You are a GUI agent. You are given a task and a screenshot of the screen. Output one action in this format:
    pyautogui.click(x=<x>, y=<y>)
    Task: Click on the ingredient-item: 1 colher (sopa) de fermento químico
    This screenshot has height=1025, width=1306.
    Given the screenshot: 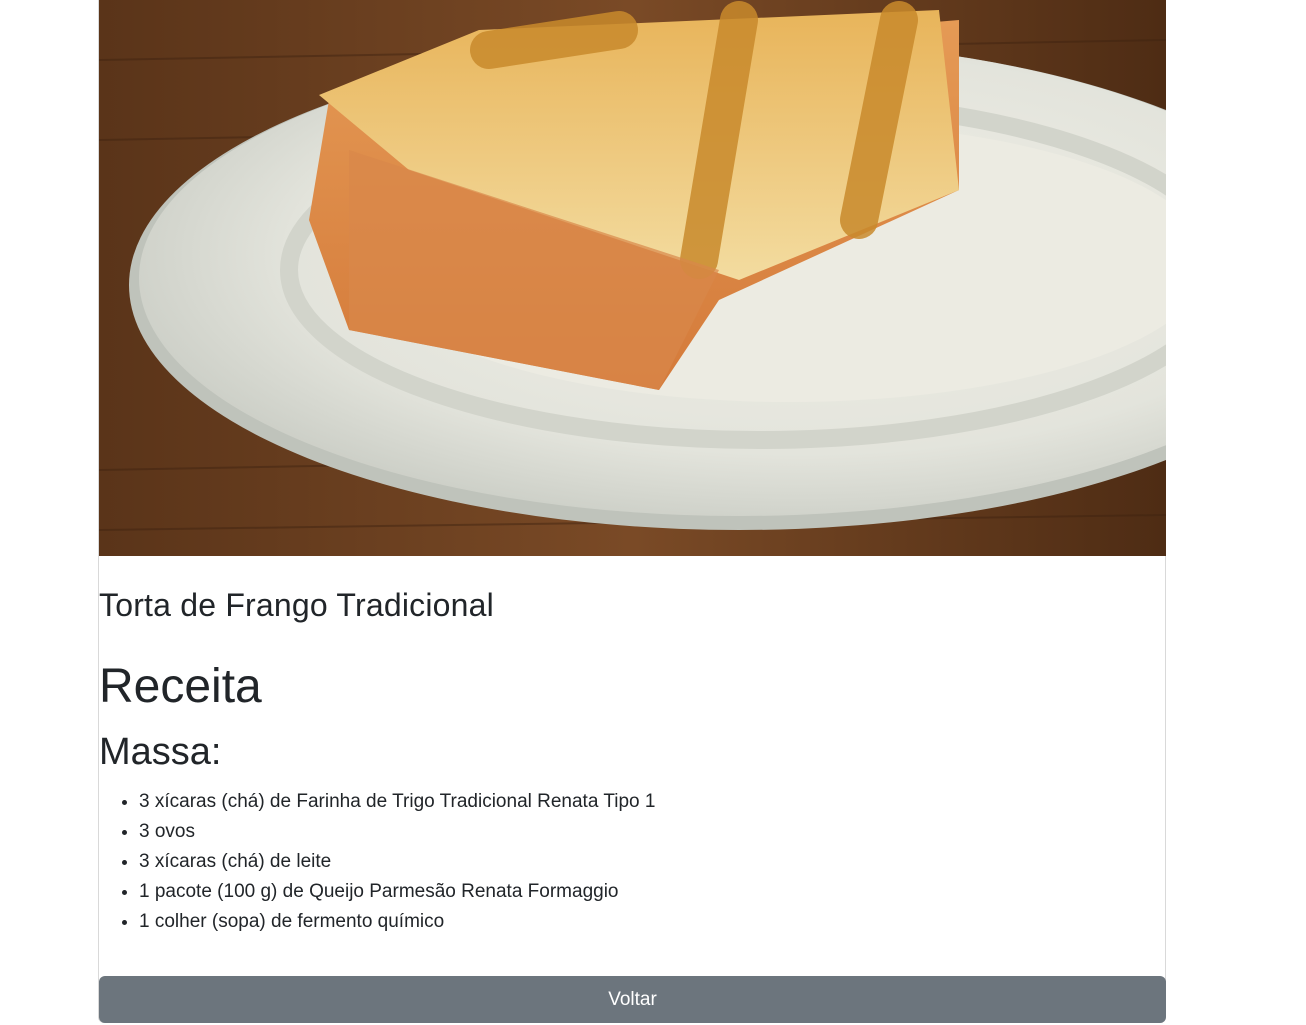 What is the action you would take?
    pyautogui.click(x=397, y=922)
    